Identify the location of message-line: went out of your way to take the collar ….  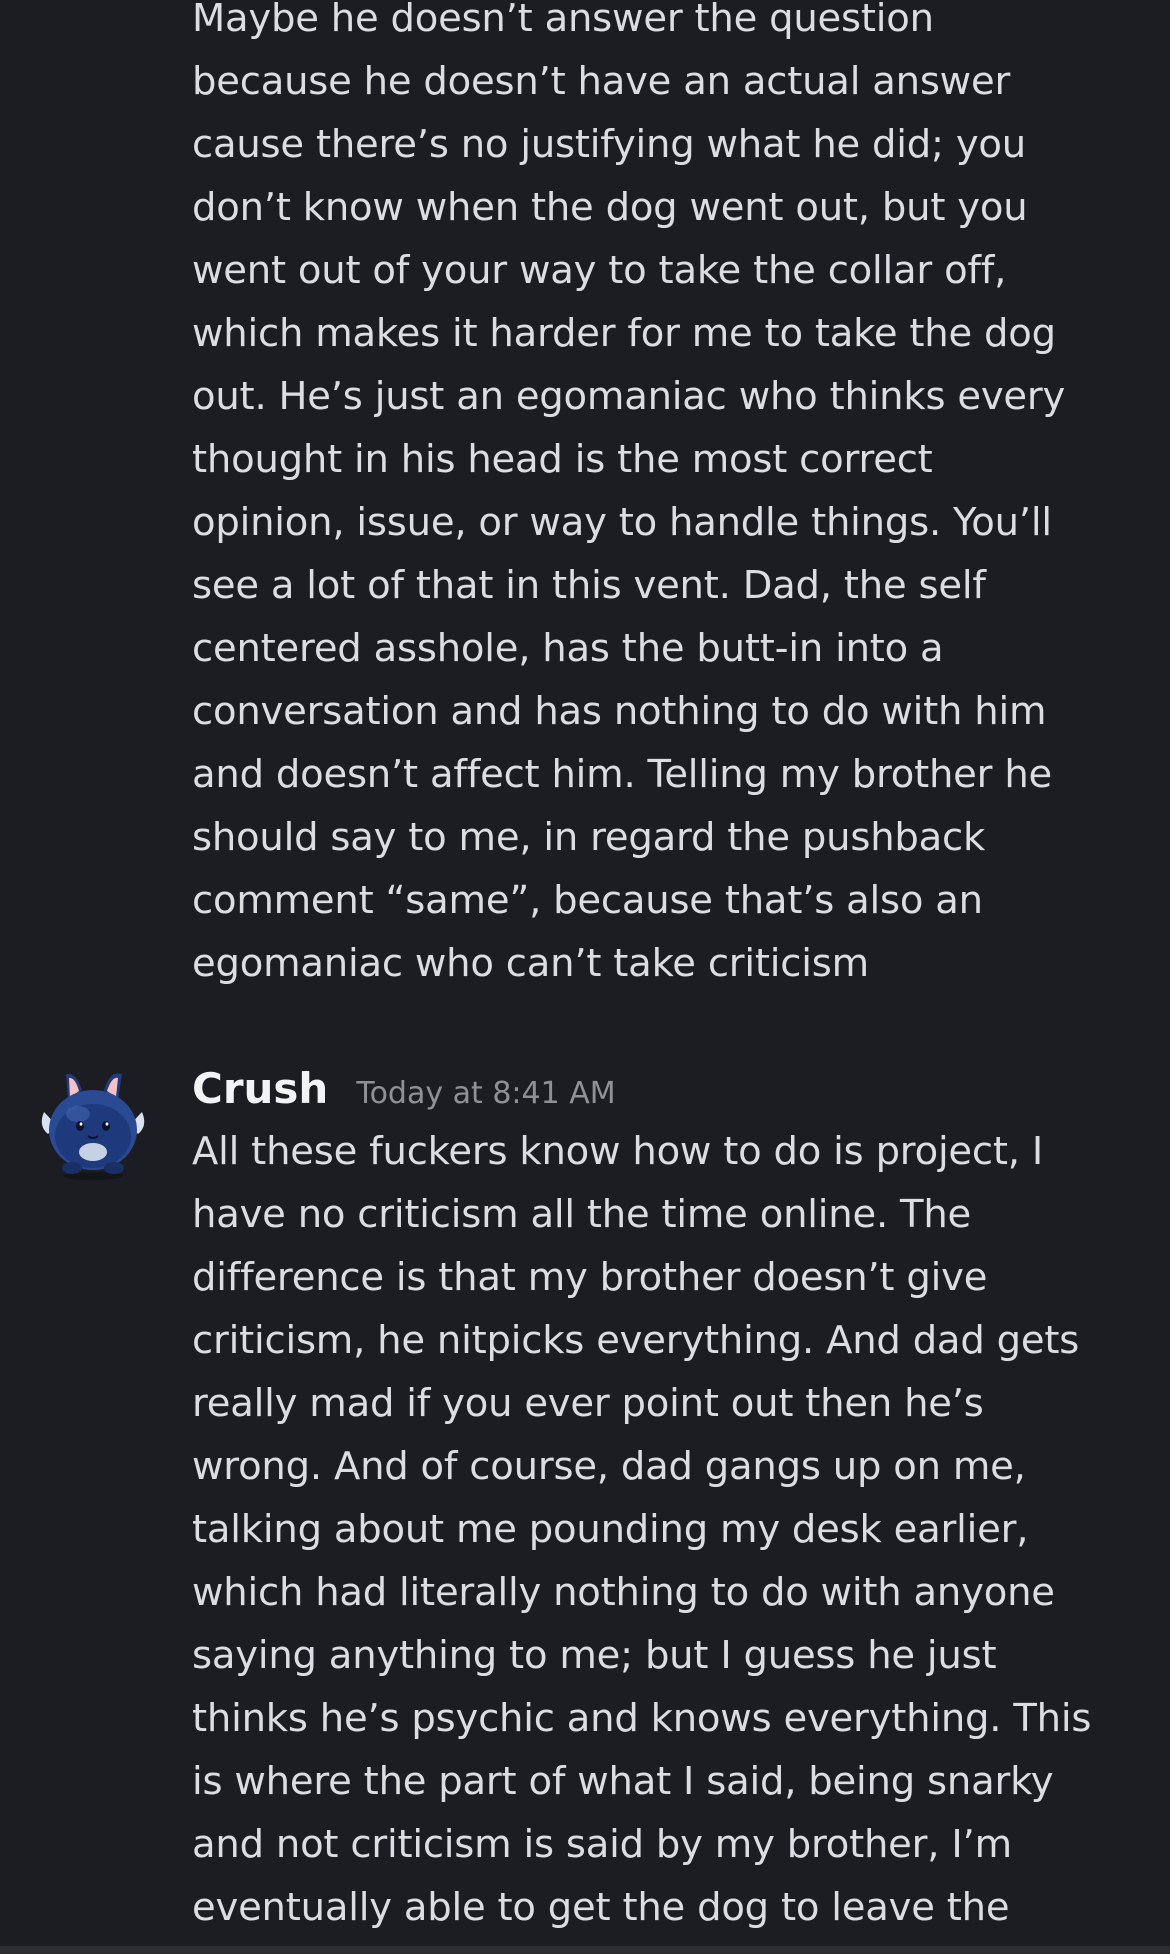
(599, 270).